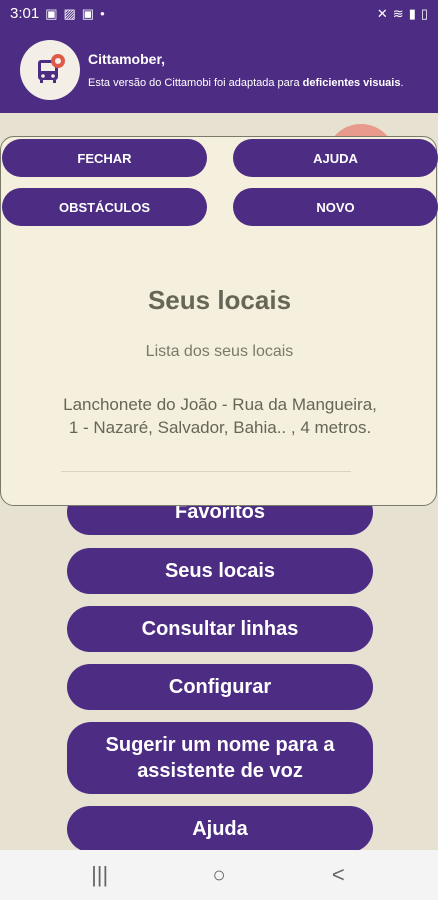 This screenshot has height=900, width=438. What do you see at coordinates (219, 351) in the screenshot?
I see `dialog-subtitle: Lista dos seus locais` at bounding box center [219, 351].